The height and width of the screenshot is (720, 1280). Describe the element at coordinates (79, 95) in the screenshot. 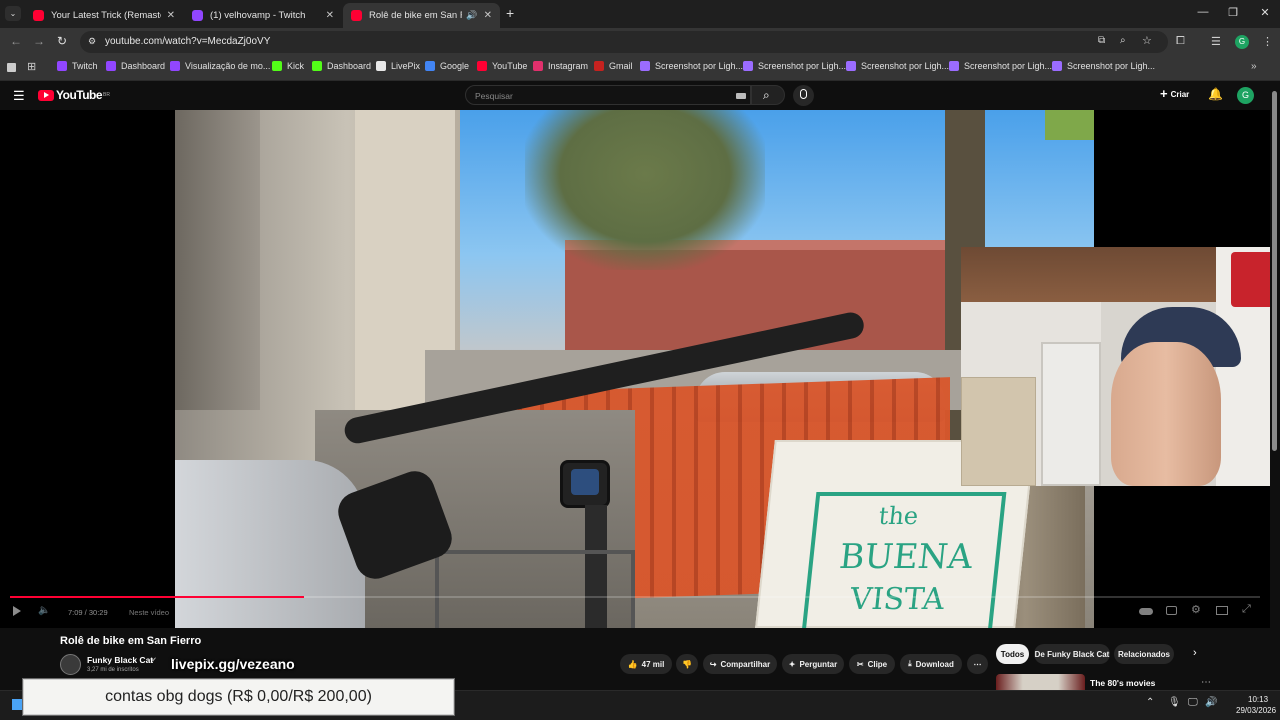

I see `youtube-logo-text: YouTube` at that location.